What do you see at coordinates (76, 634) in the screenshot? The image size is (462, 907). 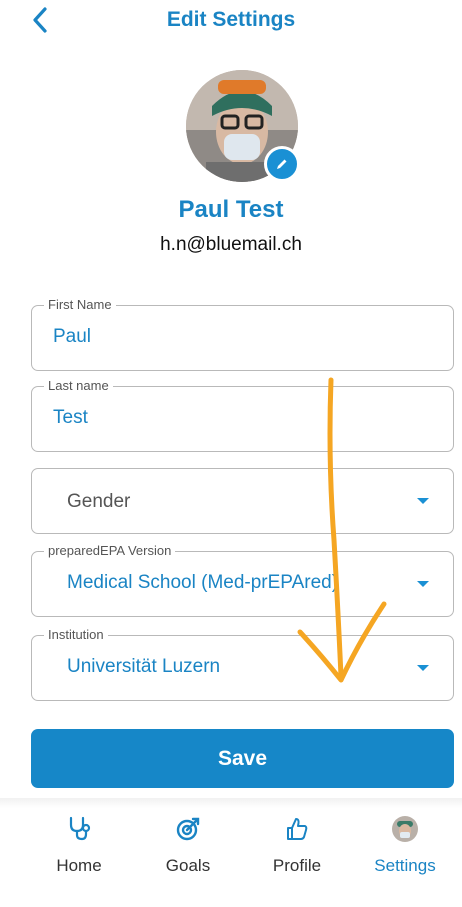 I see `institution-label: Institution` at bounding box center [76, 634].